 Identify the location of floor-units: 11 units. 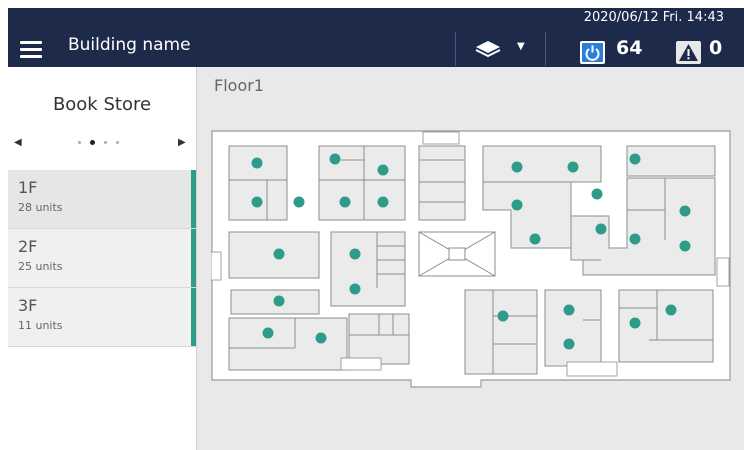
(40, 325).